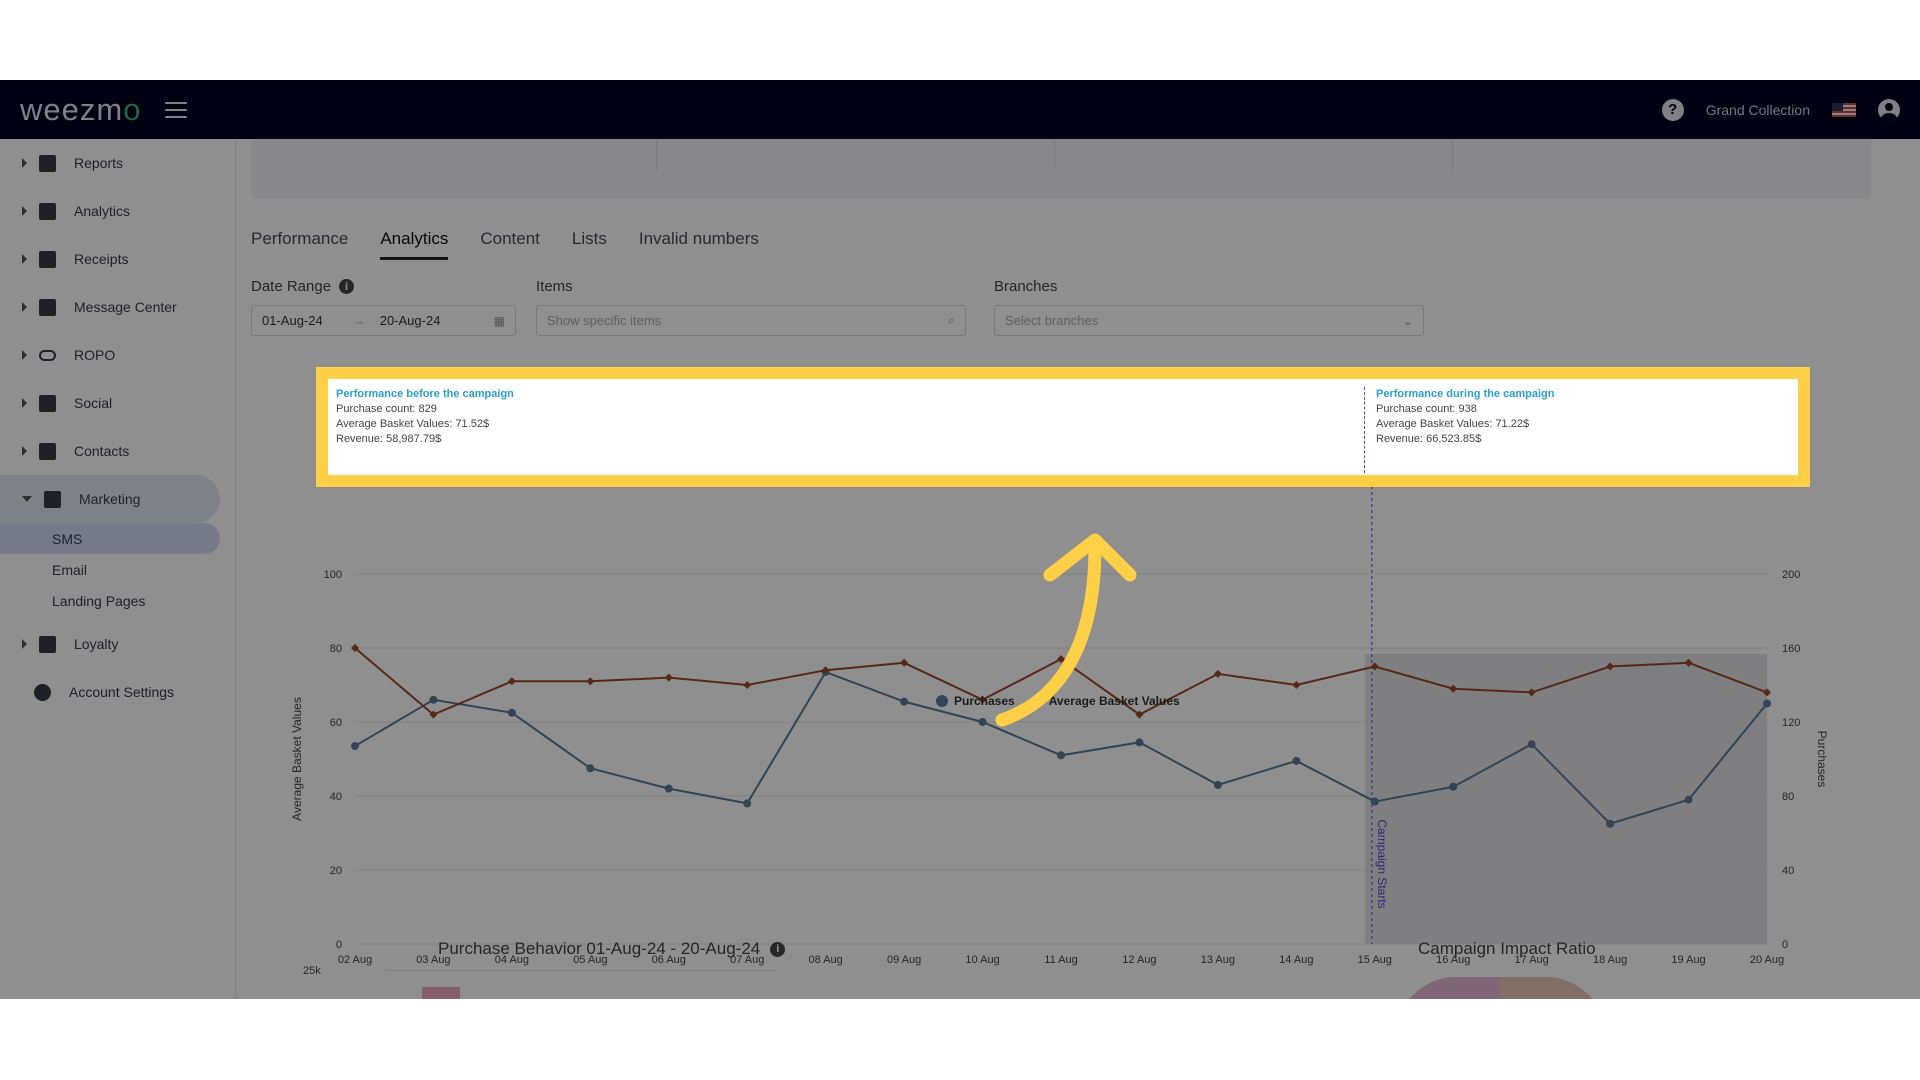 This screenshot has height=1080, width=1920. Describe the element at coordinates (904, 960) in the screenshot. I see `x-tick-label: 09 Aug` at that location.